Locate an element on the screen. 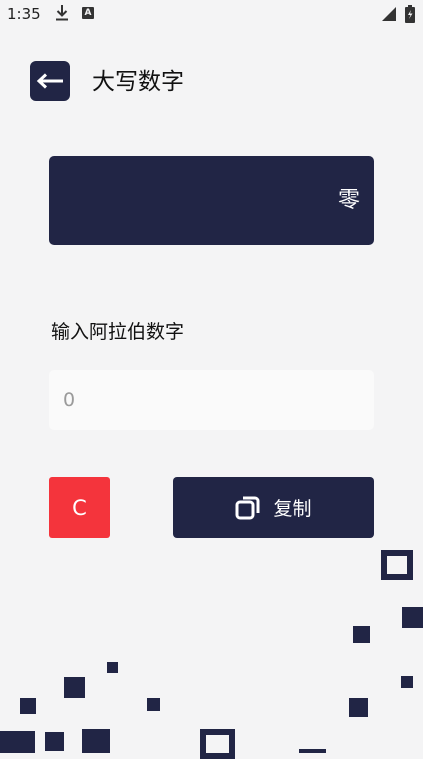 Image resolution: width=423 pixels, height=759 pixels. battery-icon is located at coordinates (410, 14).